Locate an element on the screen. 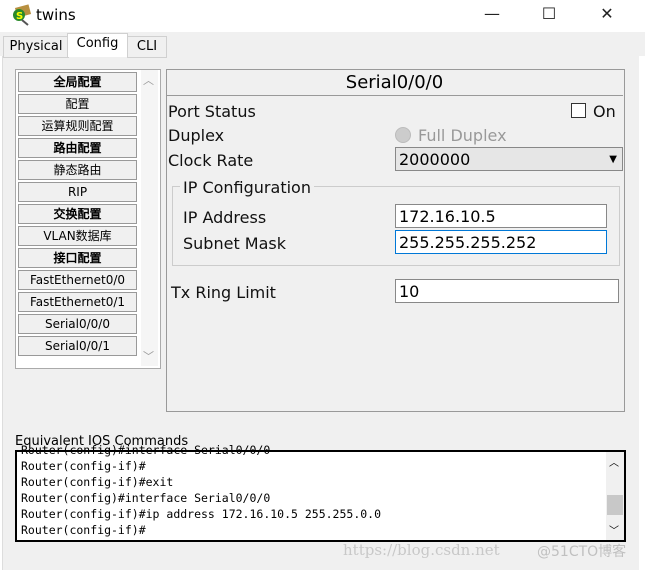 The image size is (645, 570). full-duplex-label: Full Duplex is located at coordinates (462, 135).